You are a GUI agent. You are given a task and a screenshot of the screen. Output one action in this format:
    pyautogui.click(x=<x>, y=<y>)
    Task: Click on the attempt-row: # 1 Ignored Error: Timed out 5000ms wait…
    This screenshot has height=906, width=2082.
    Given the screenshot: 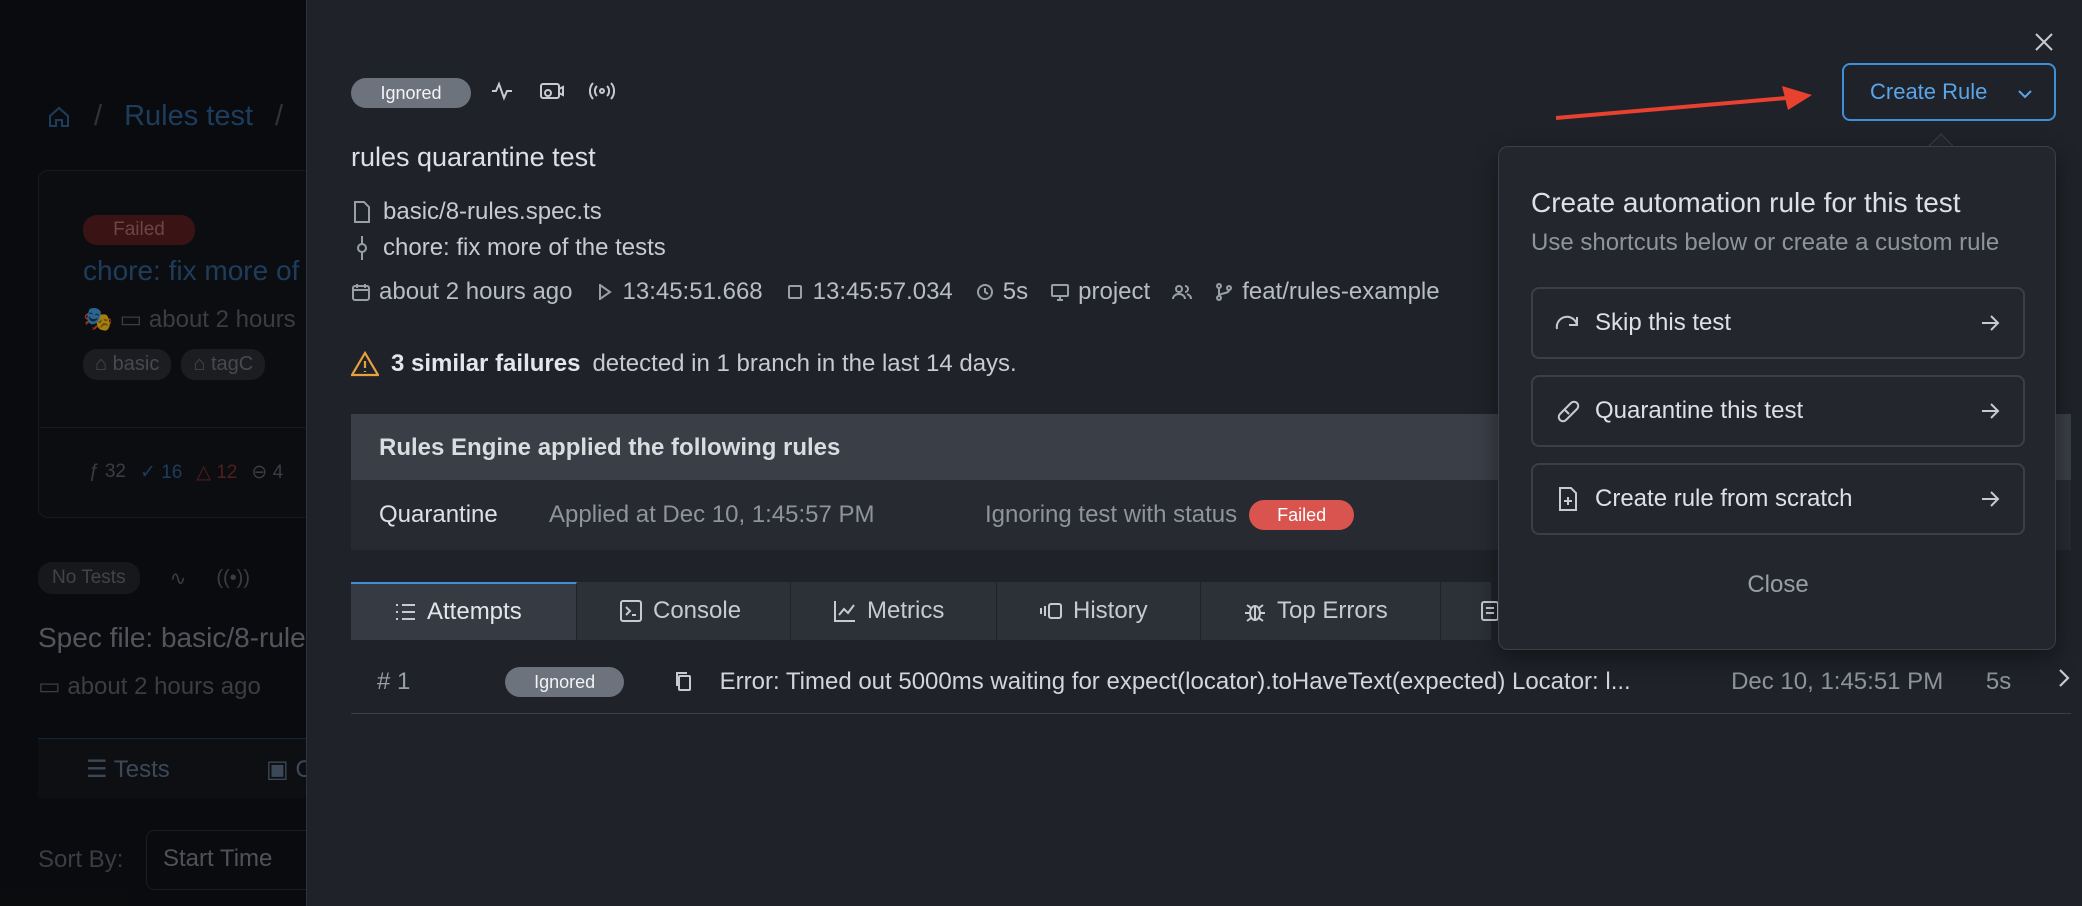 What is the action you would take?
    pyautogui.click(x=1211, y=682)
    